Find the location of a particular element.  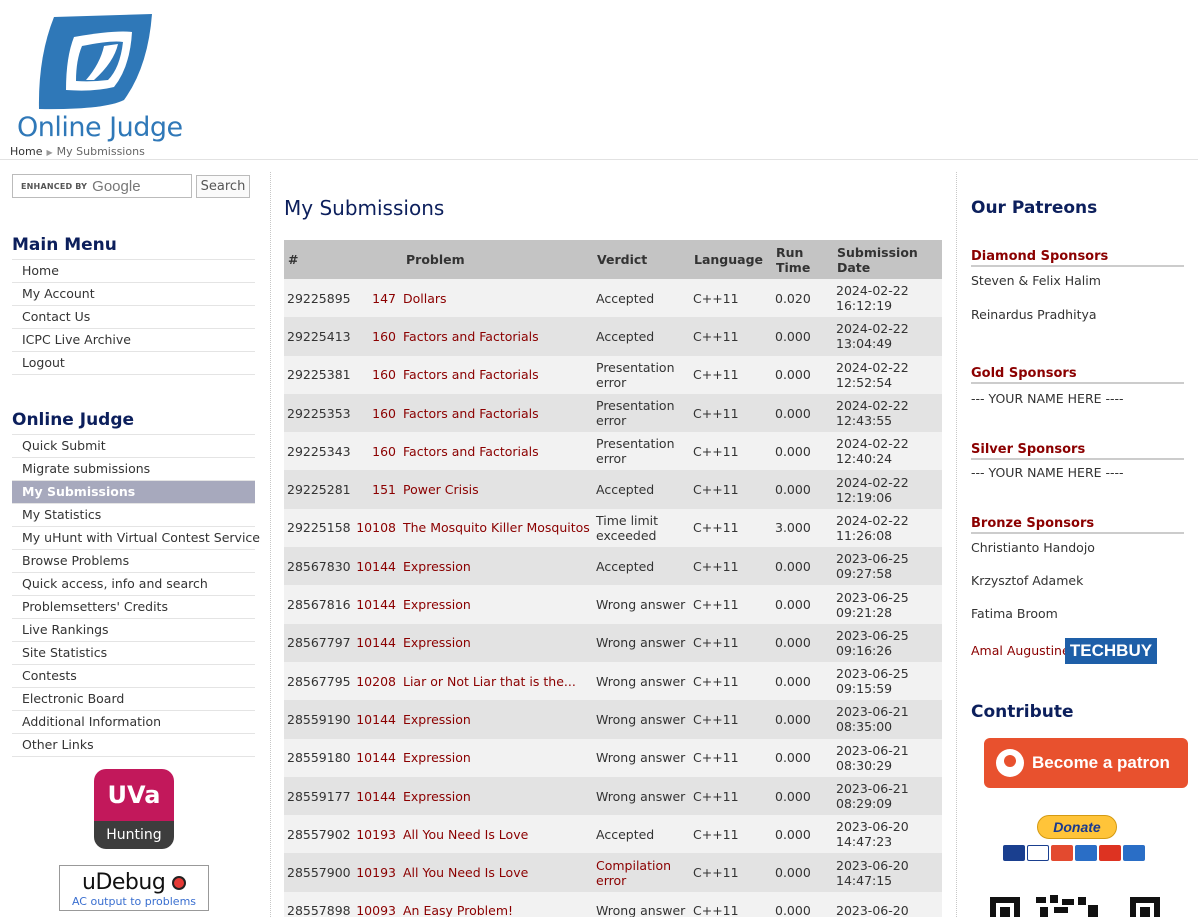

become-patron-button: Become a patron is located at coordinates (1086, 763).